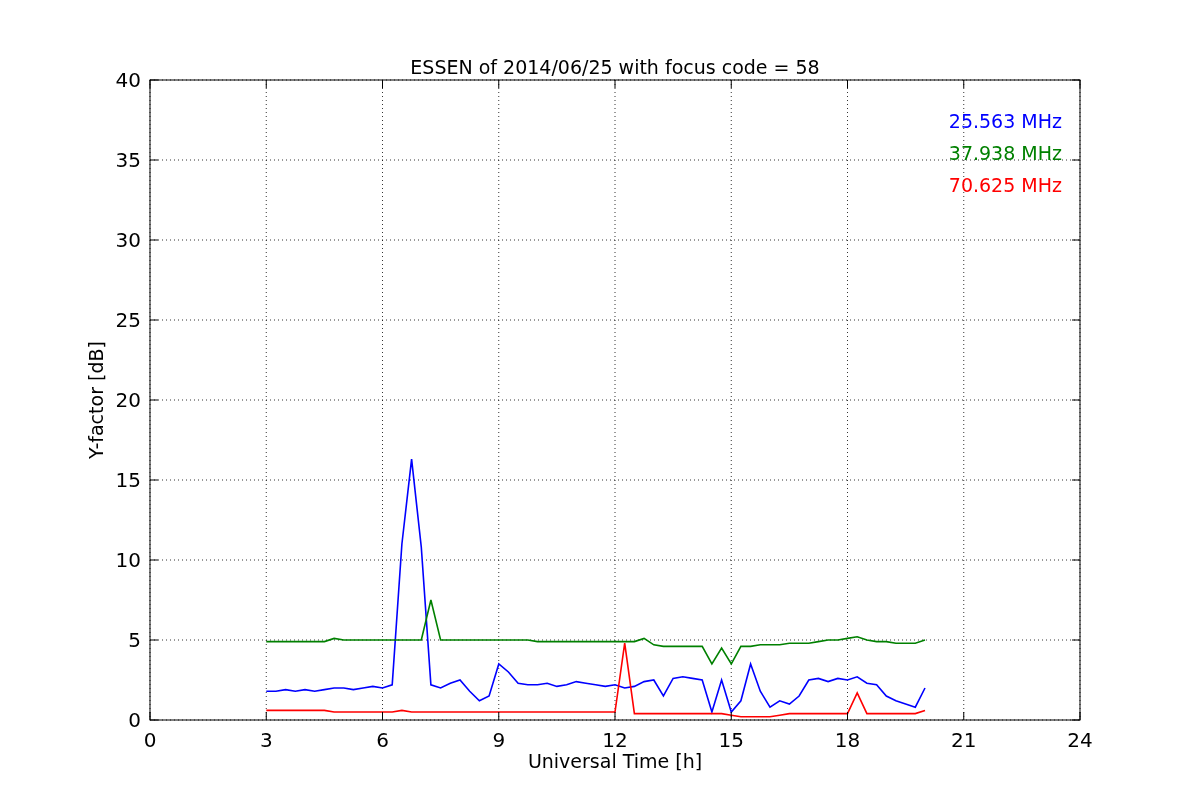 The image size is (1200, 800). I want to click on y-tick-label: 15, so click(128, 480).